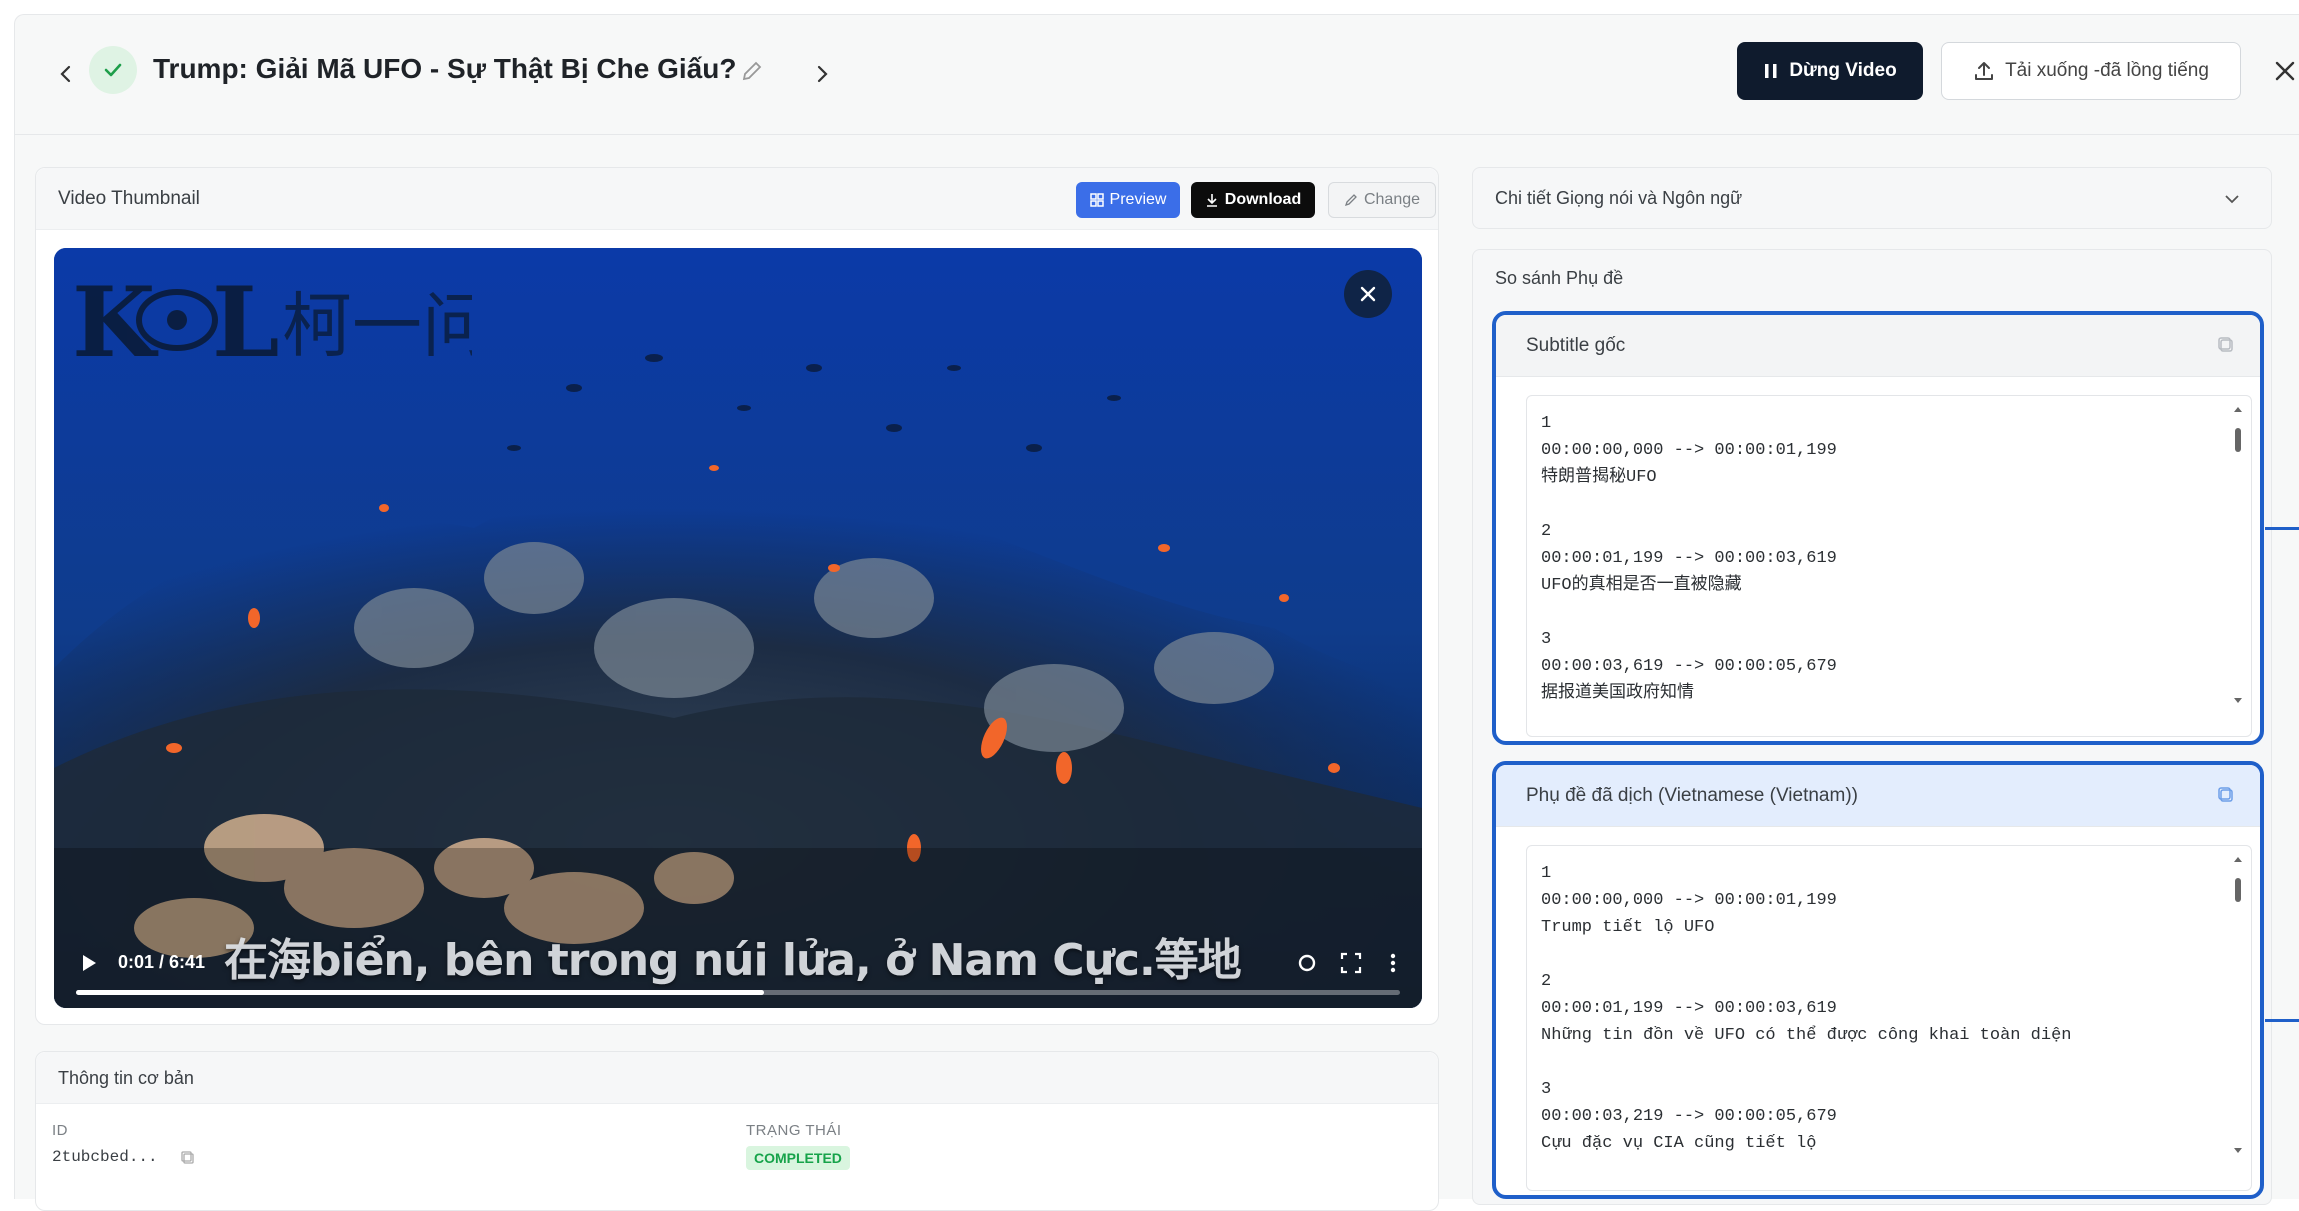 The height and width of the screenshot is (1211, 2299). Describe the element at coordinates (162, 962) in the screenshot. I see `time-display: 0:01 / 6:41` at that location.